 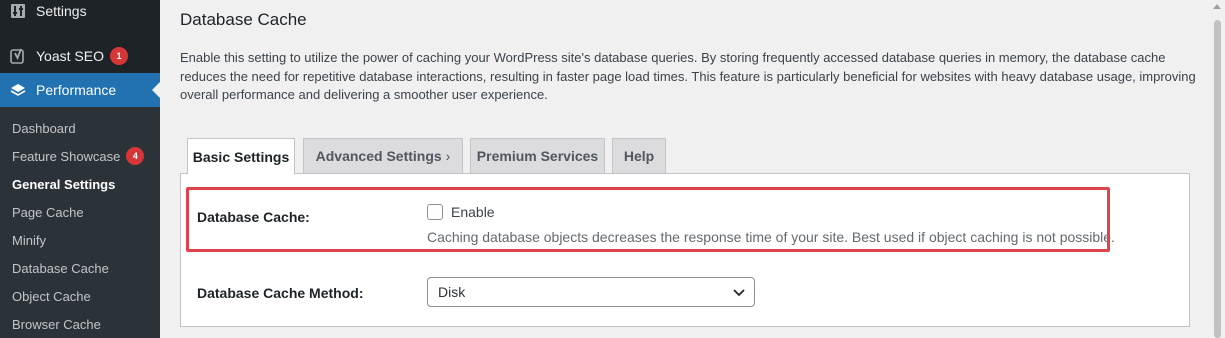 What do you see at coordinates (448, 156) in the screenshot?
I see `chevron-right-icon: ›` at bounding box center [448, 156].